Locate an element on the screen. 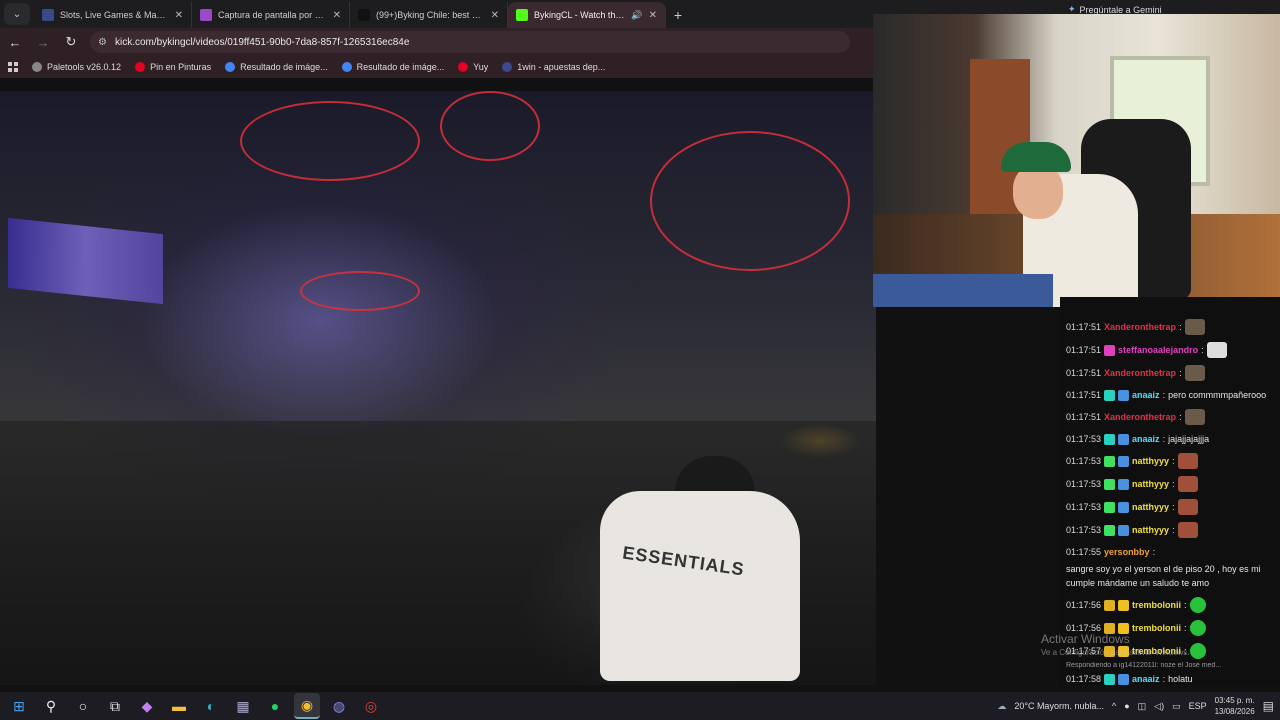 The width and height of the screenshot is (1280, 720). chat-message: 01:17:51 anaaiz: pero commmmpañerooo is located at coordinates (1170, 395).